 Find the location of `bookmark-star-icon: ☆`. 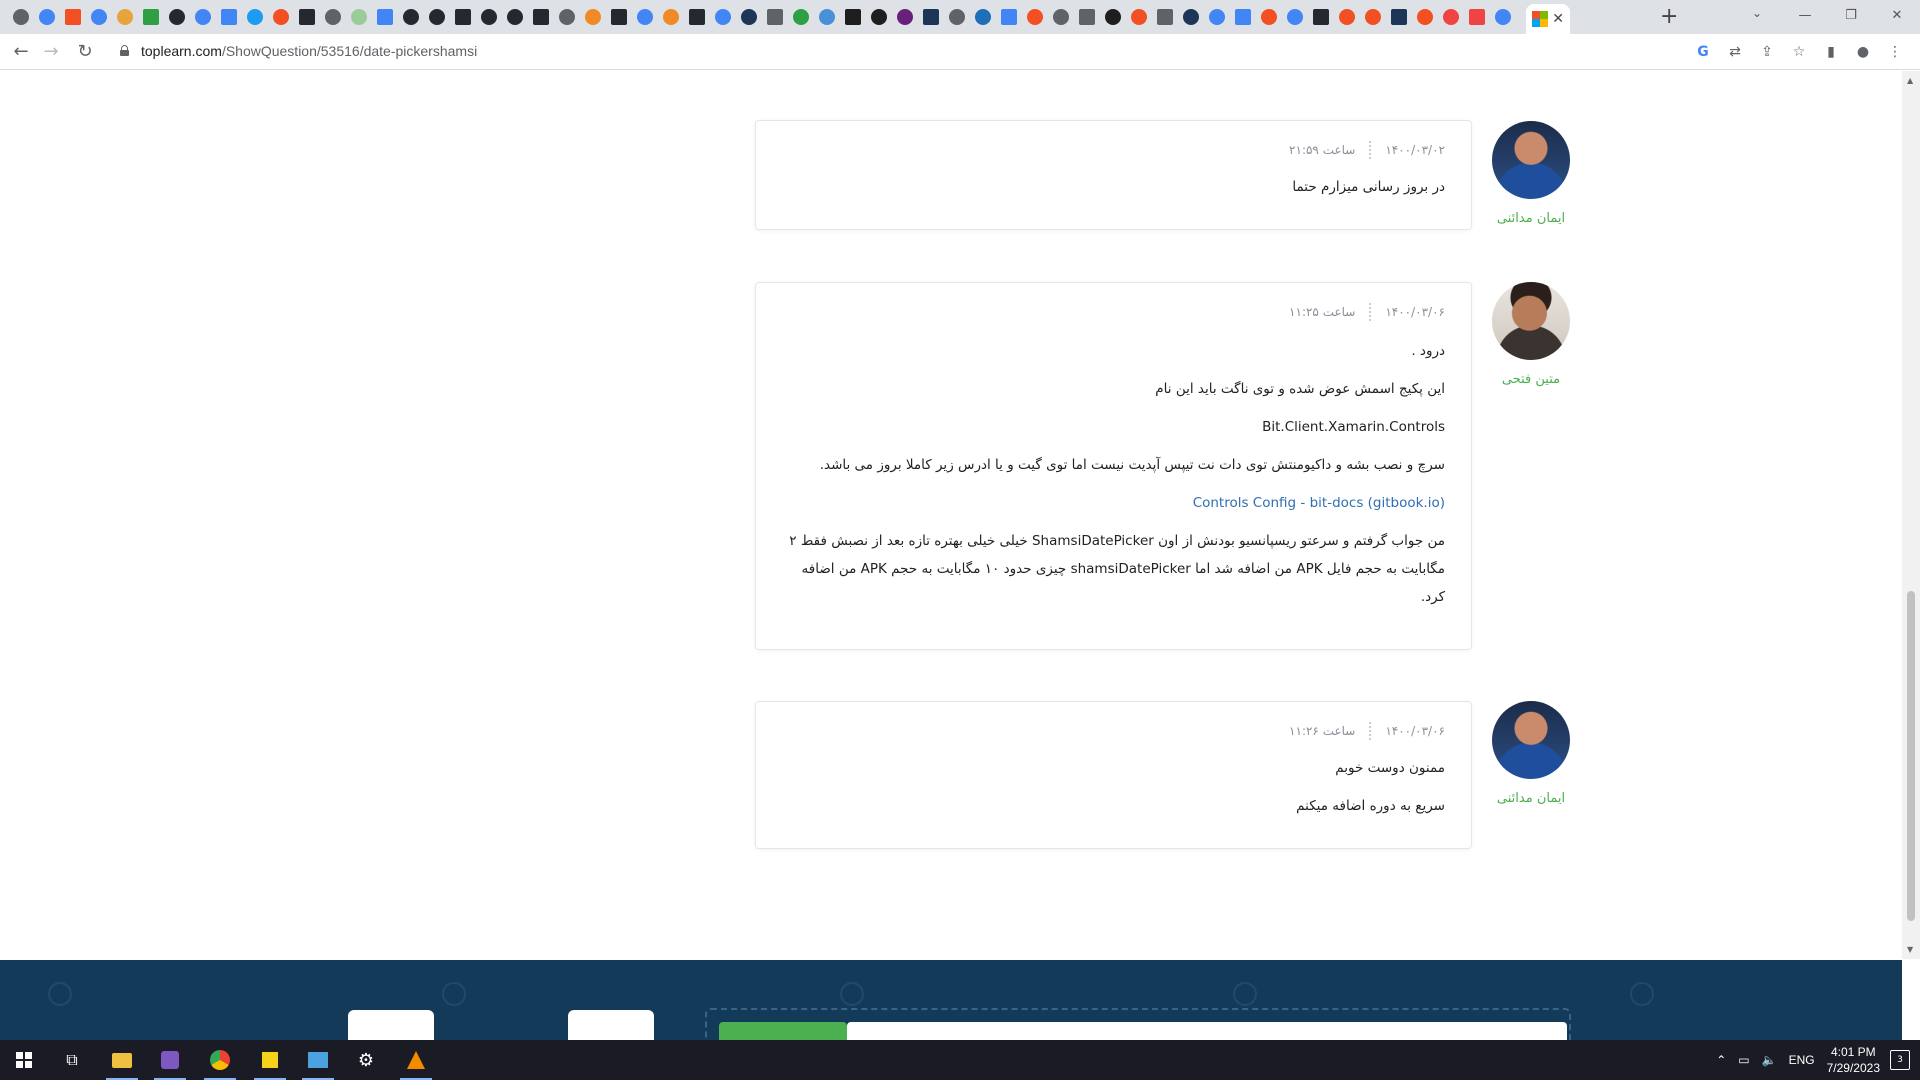

bookmark-star-icon: ☆ is located at coordinates (1799, 52).